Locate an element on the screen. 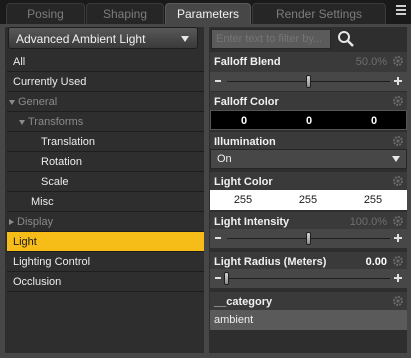 The height and width of the screenshot is (358, 411). color-green-value: 255 is located at coordinates (308, 200).